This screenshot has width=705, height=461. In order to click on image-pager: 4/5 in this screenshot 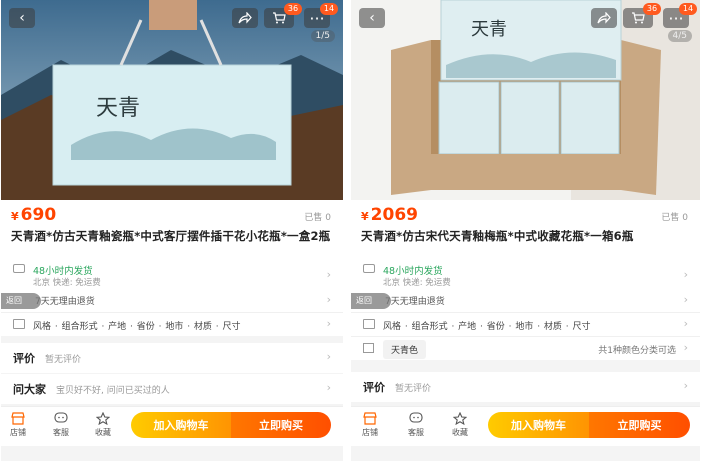, I will do `click(679, 36)`.